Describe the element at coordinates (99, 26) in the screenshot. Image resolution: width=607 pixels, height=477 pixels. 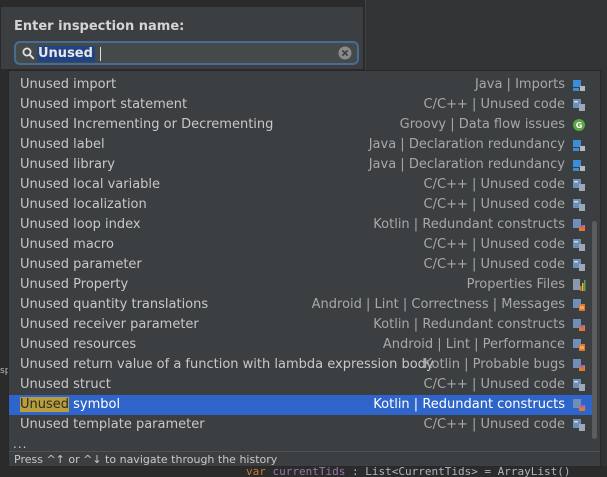
I see `search-title: Enter inspection name:` at that location.